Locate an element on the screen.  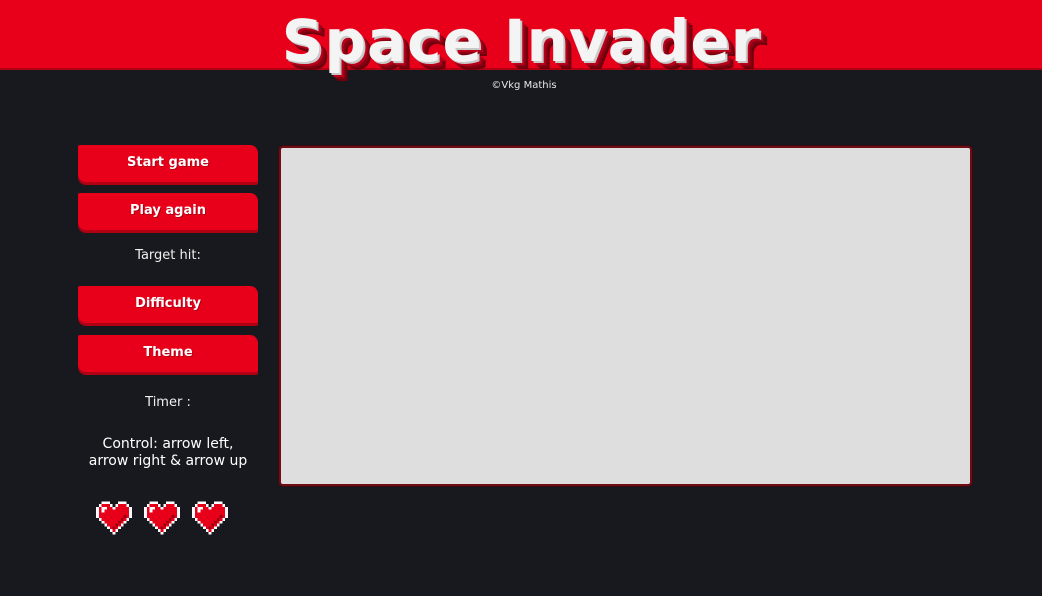
copyright-text: ©Vkg Mathis is located at coordinates (524, 85).